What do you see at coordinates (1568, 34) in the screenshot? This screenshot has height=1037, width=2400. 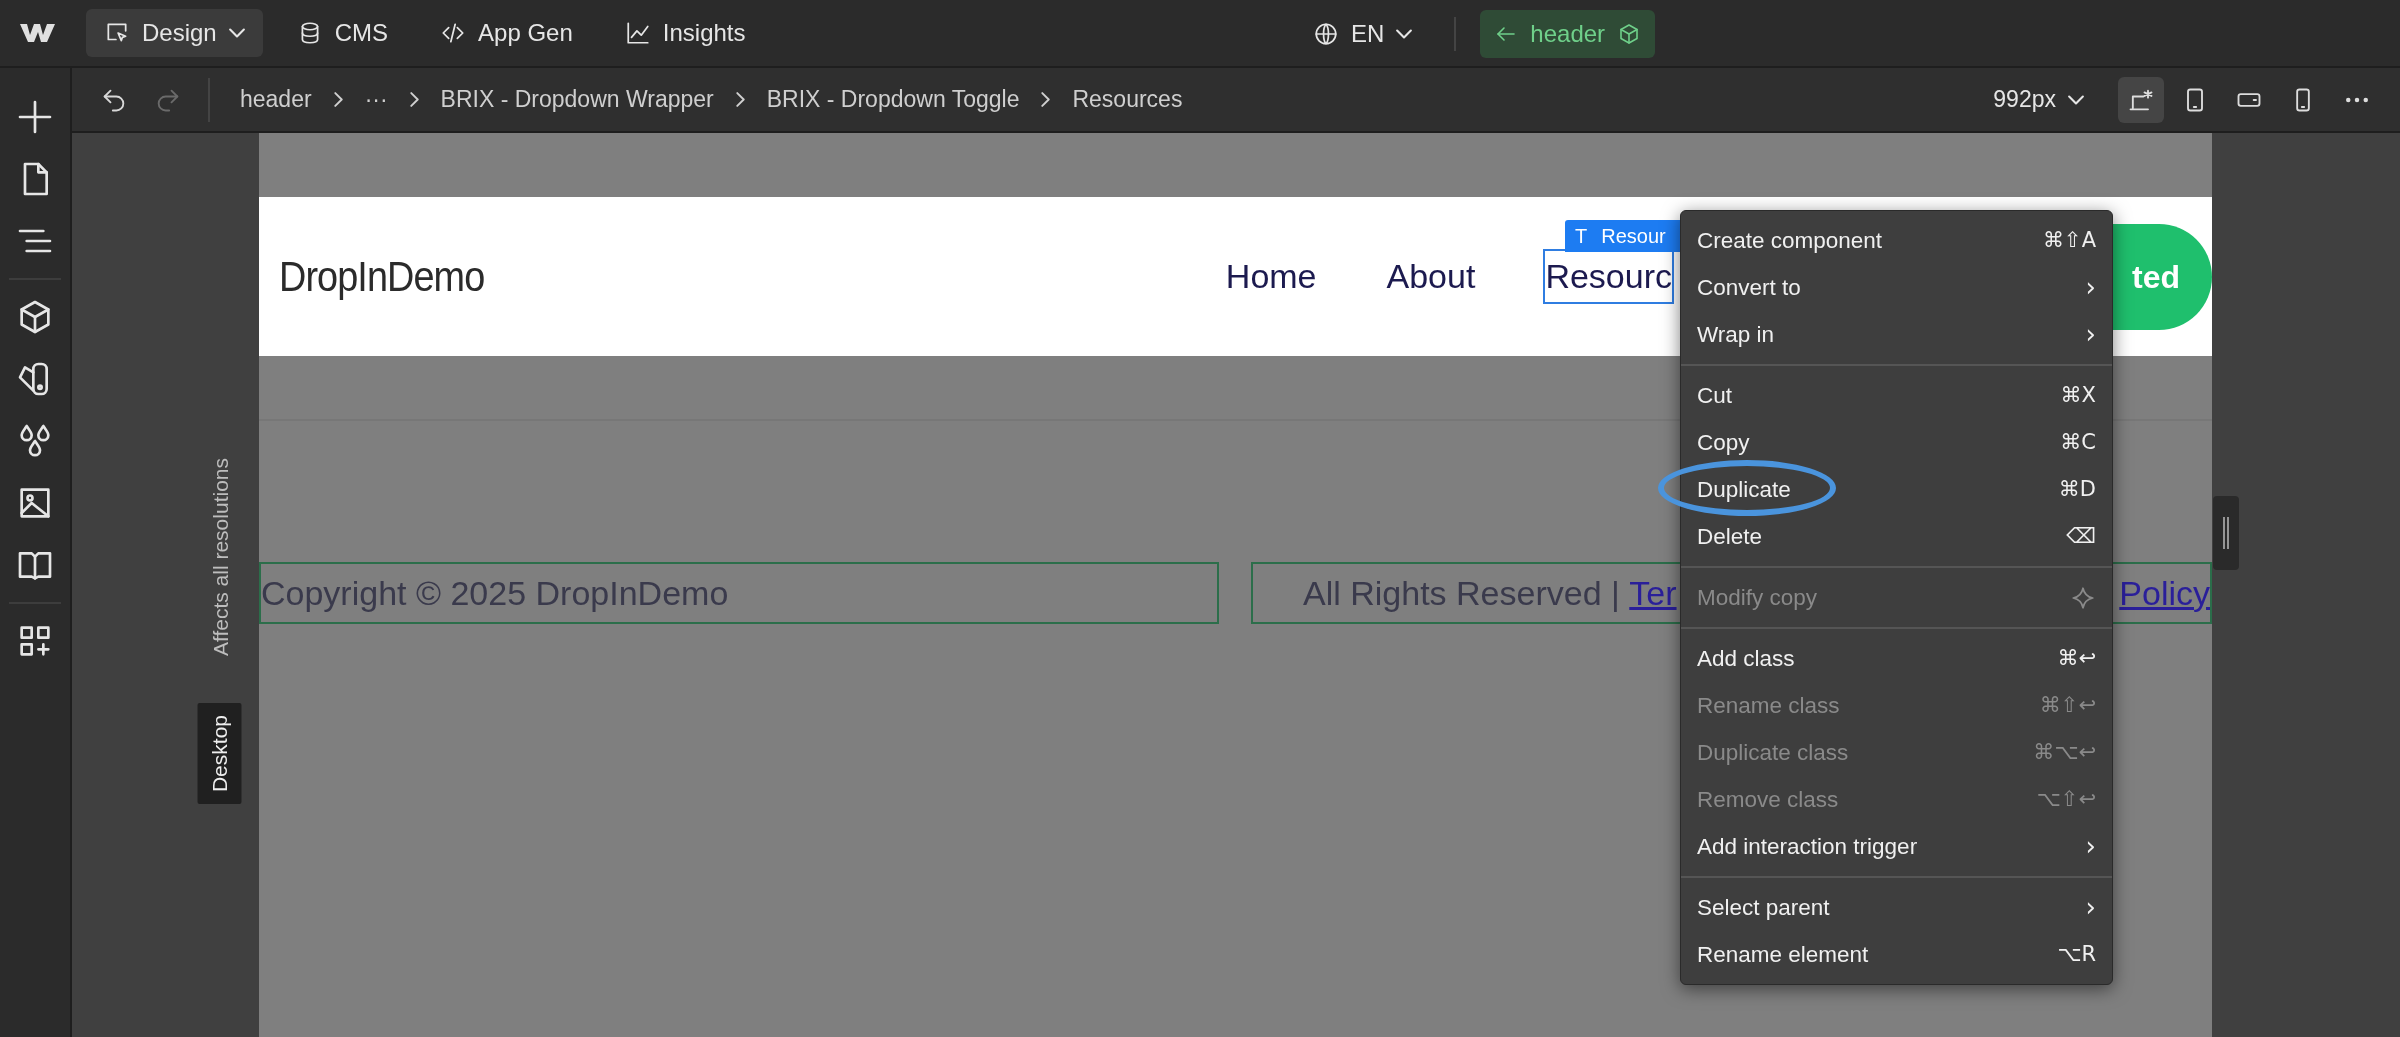 I see `component-pill: header` at bounding box center [1568, 34].